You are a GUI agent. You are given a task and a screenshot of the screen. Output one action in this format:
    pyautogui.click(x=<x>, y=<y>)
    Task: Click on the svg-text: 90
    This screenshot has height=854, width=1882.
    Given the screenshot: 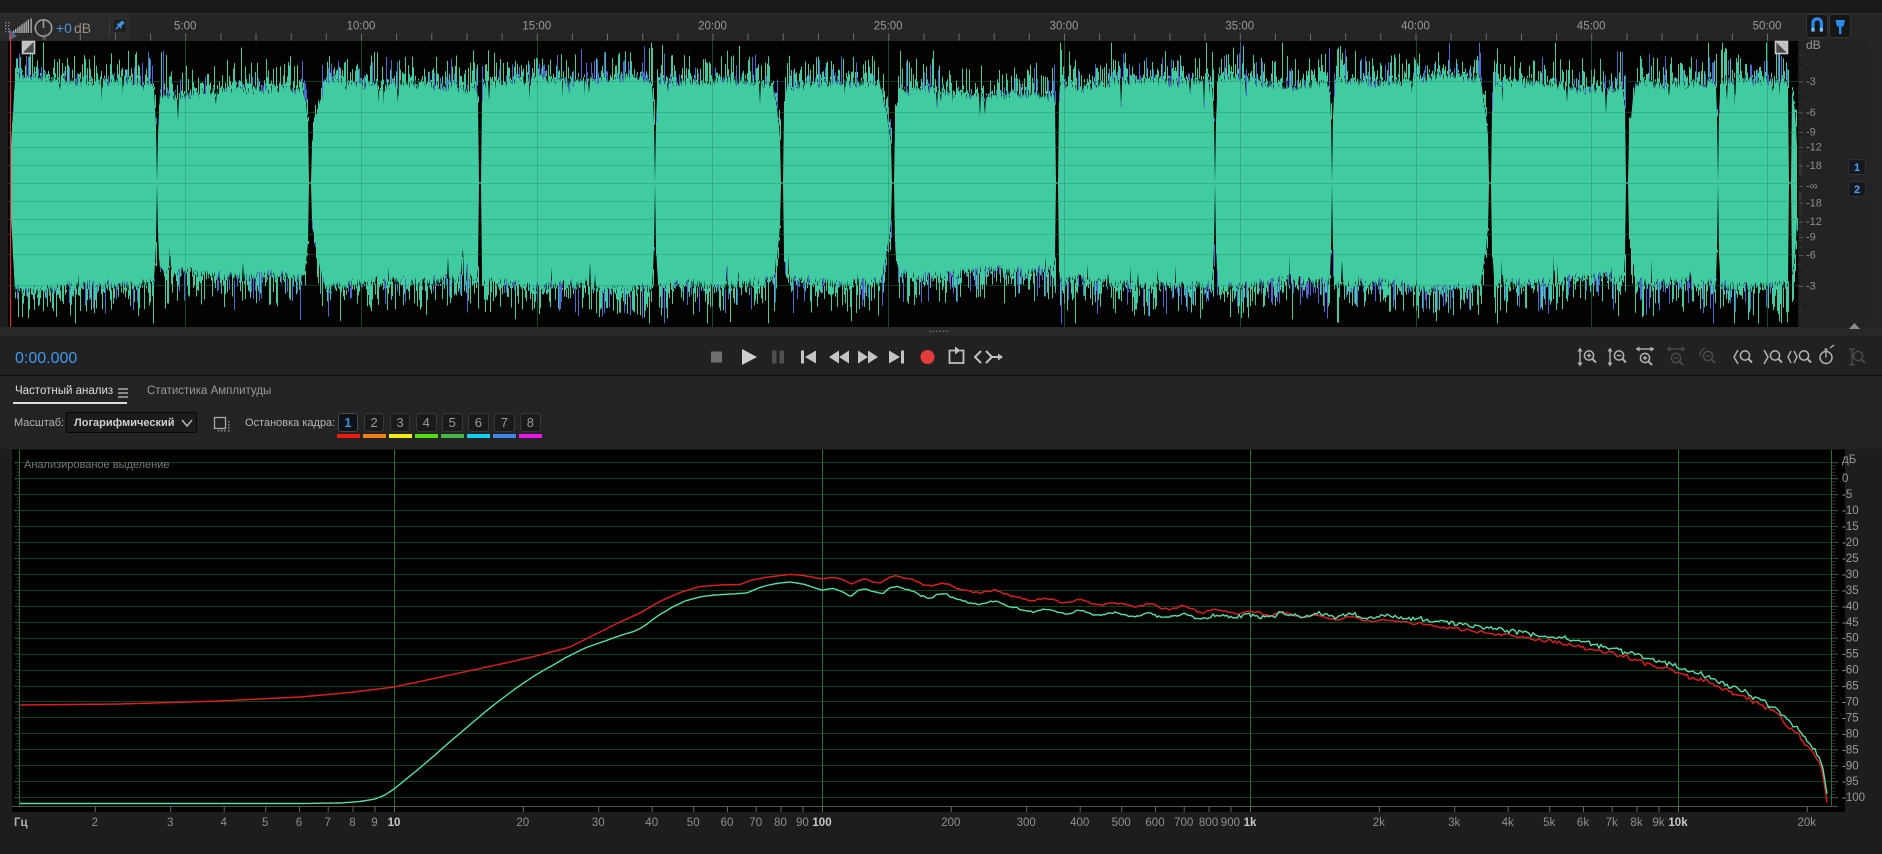 What is the action you would take?
    pyautogui.click(x=802, y=823)
    